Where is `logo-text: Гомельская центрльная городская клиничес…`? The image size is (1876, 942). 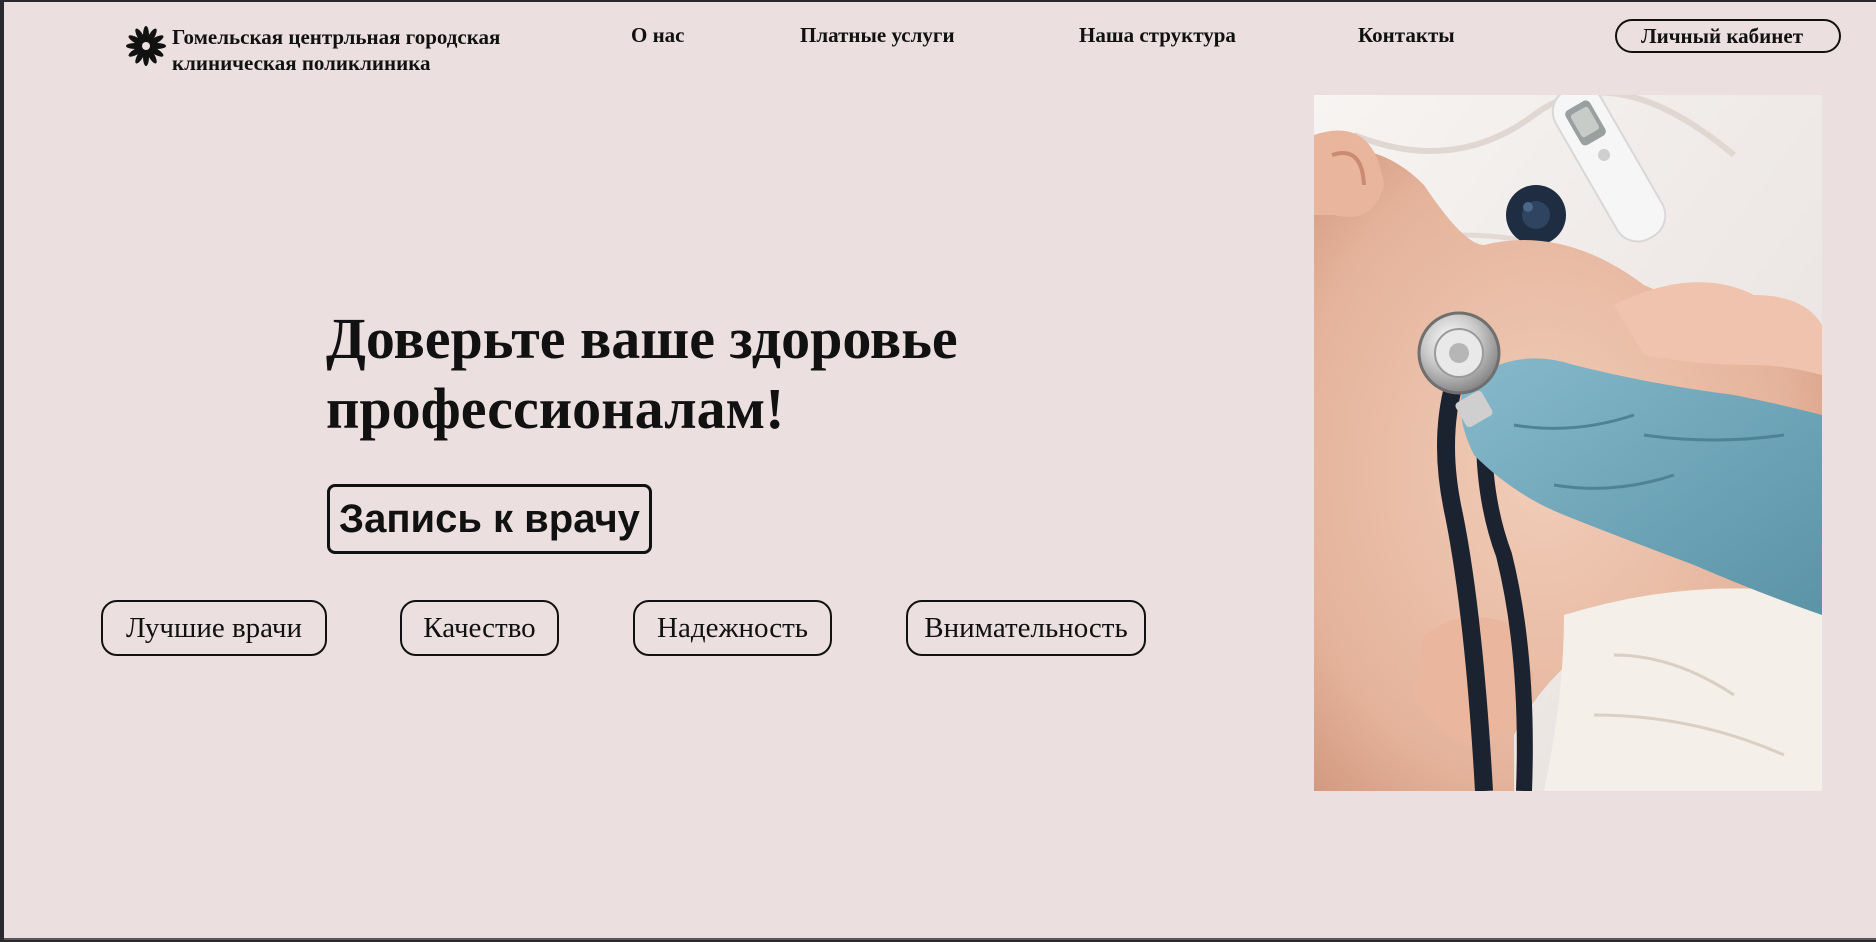
logo-text: Гомельская центрльная городская клиничес… is located at coordinates (336, 50).